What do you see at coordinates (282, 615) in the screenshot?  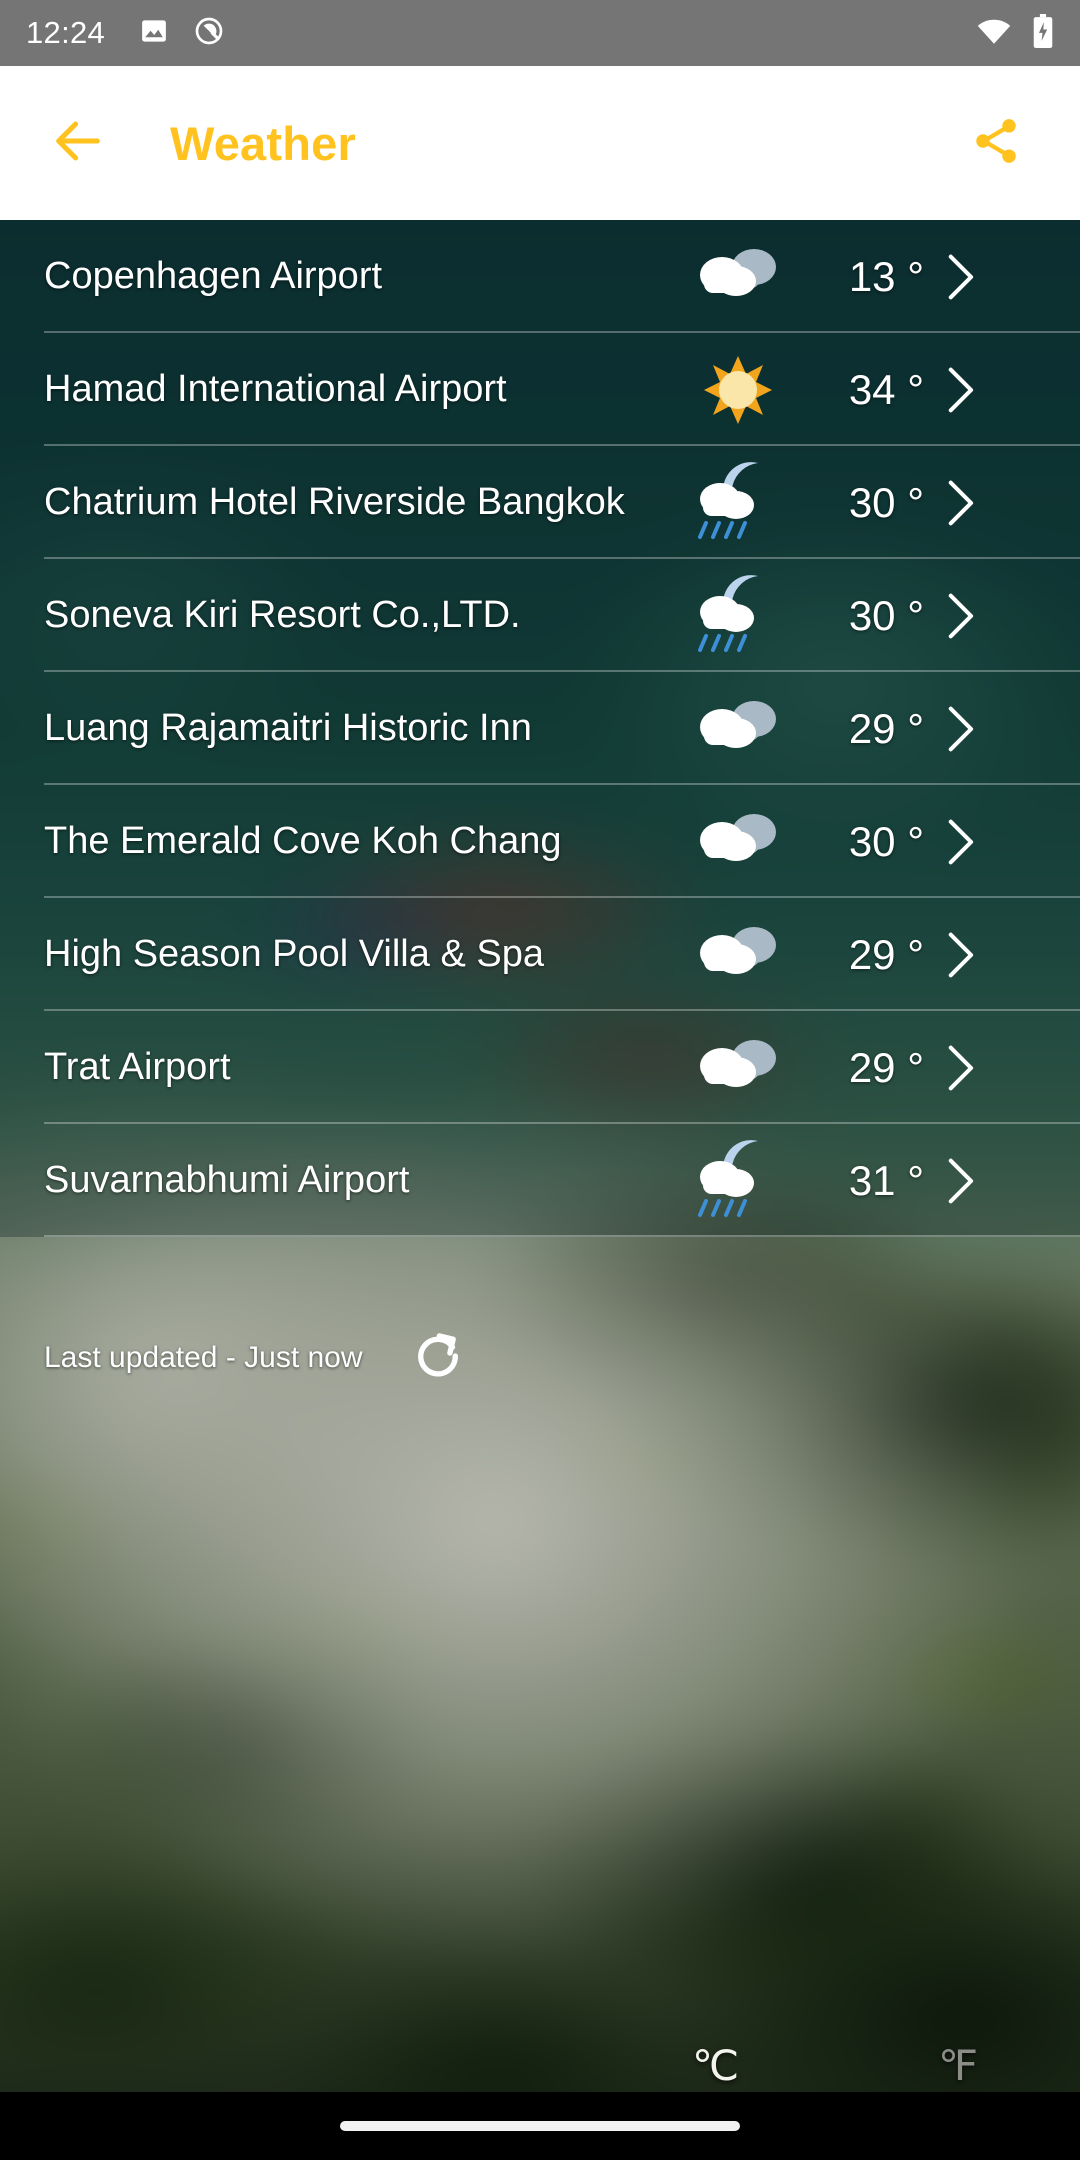 I see `location-name: Soneva Kiri Resort Co.,LTD.` at bounding box center [282, 615].